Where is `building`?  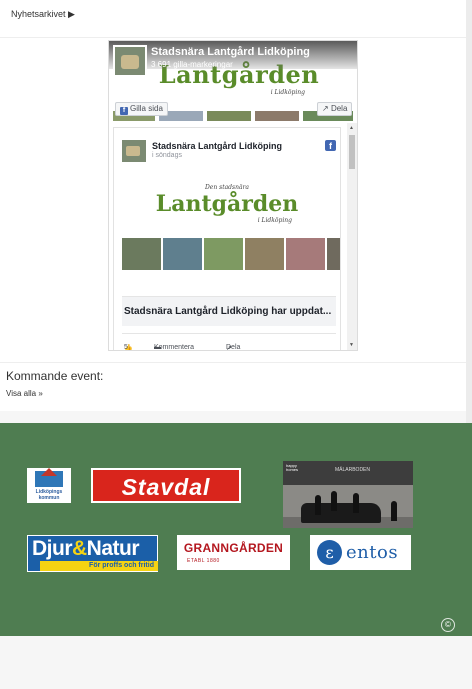
building is located at coordinates (348, 473).